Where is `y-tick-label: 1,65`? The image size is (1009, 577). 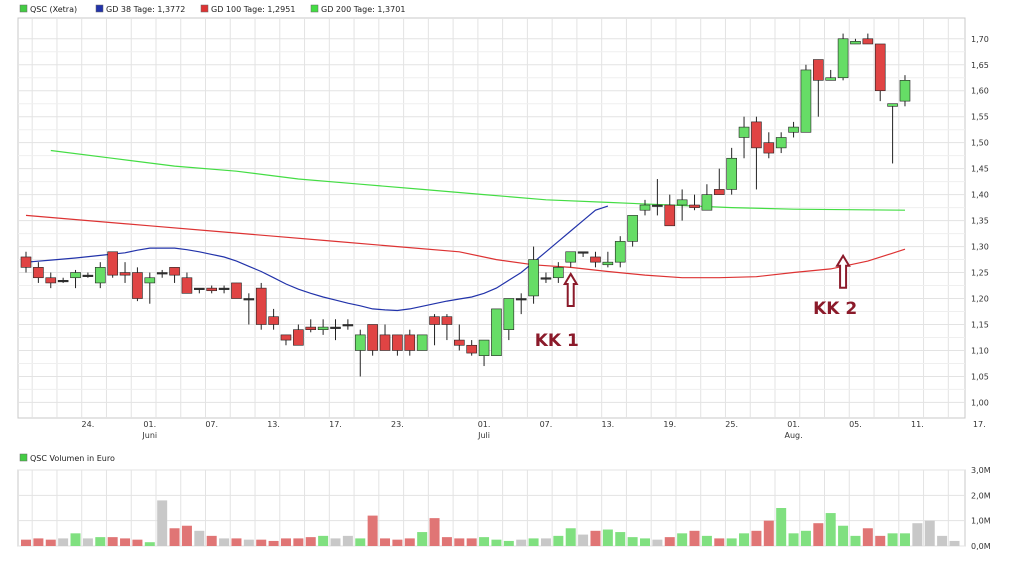
y-tick-label: 1,65 is located at coordinates (980, 65).